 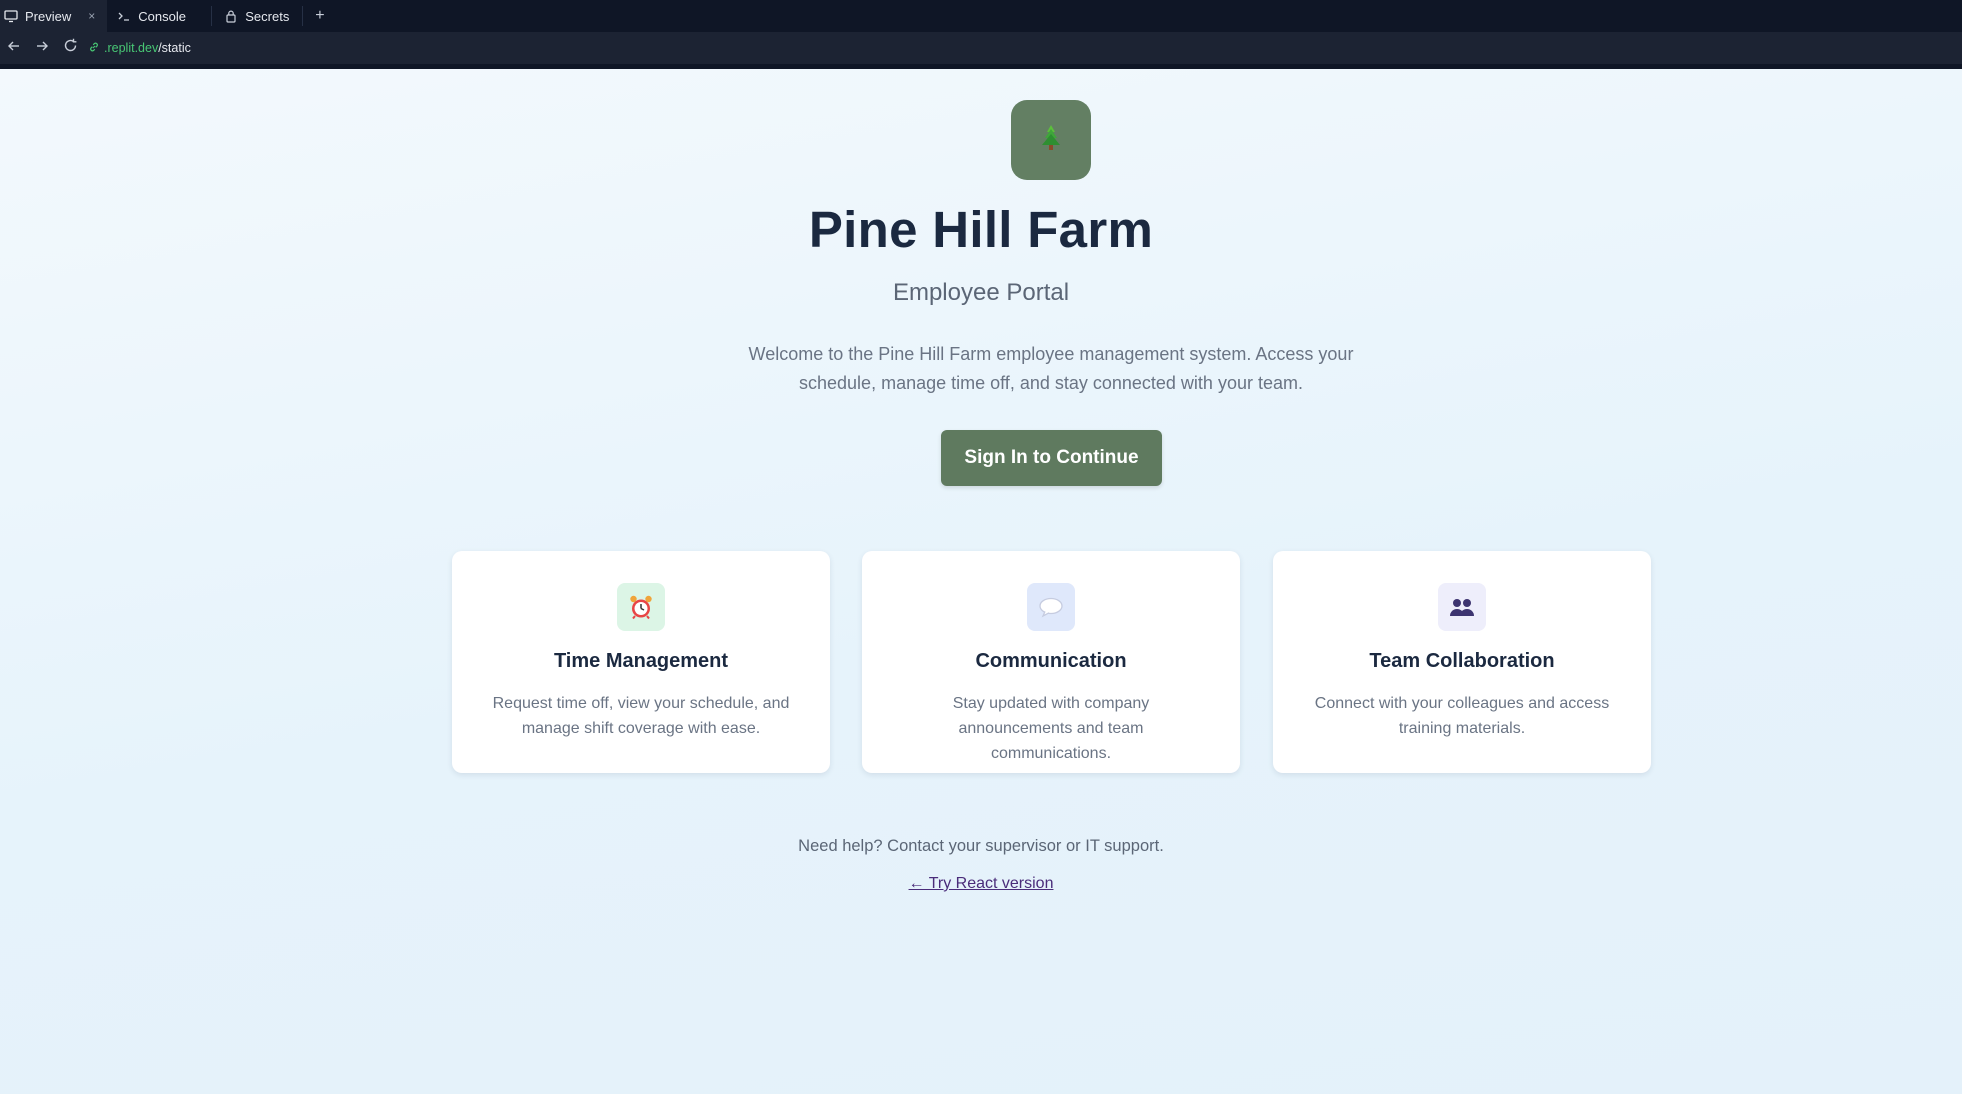 What do you see at coordinates (91, 16) in the screenshot?
I see `close-icon: ×` at bounding box center [91, 16].